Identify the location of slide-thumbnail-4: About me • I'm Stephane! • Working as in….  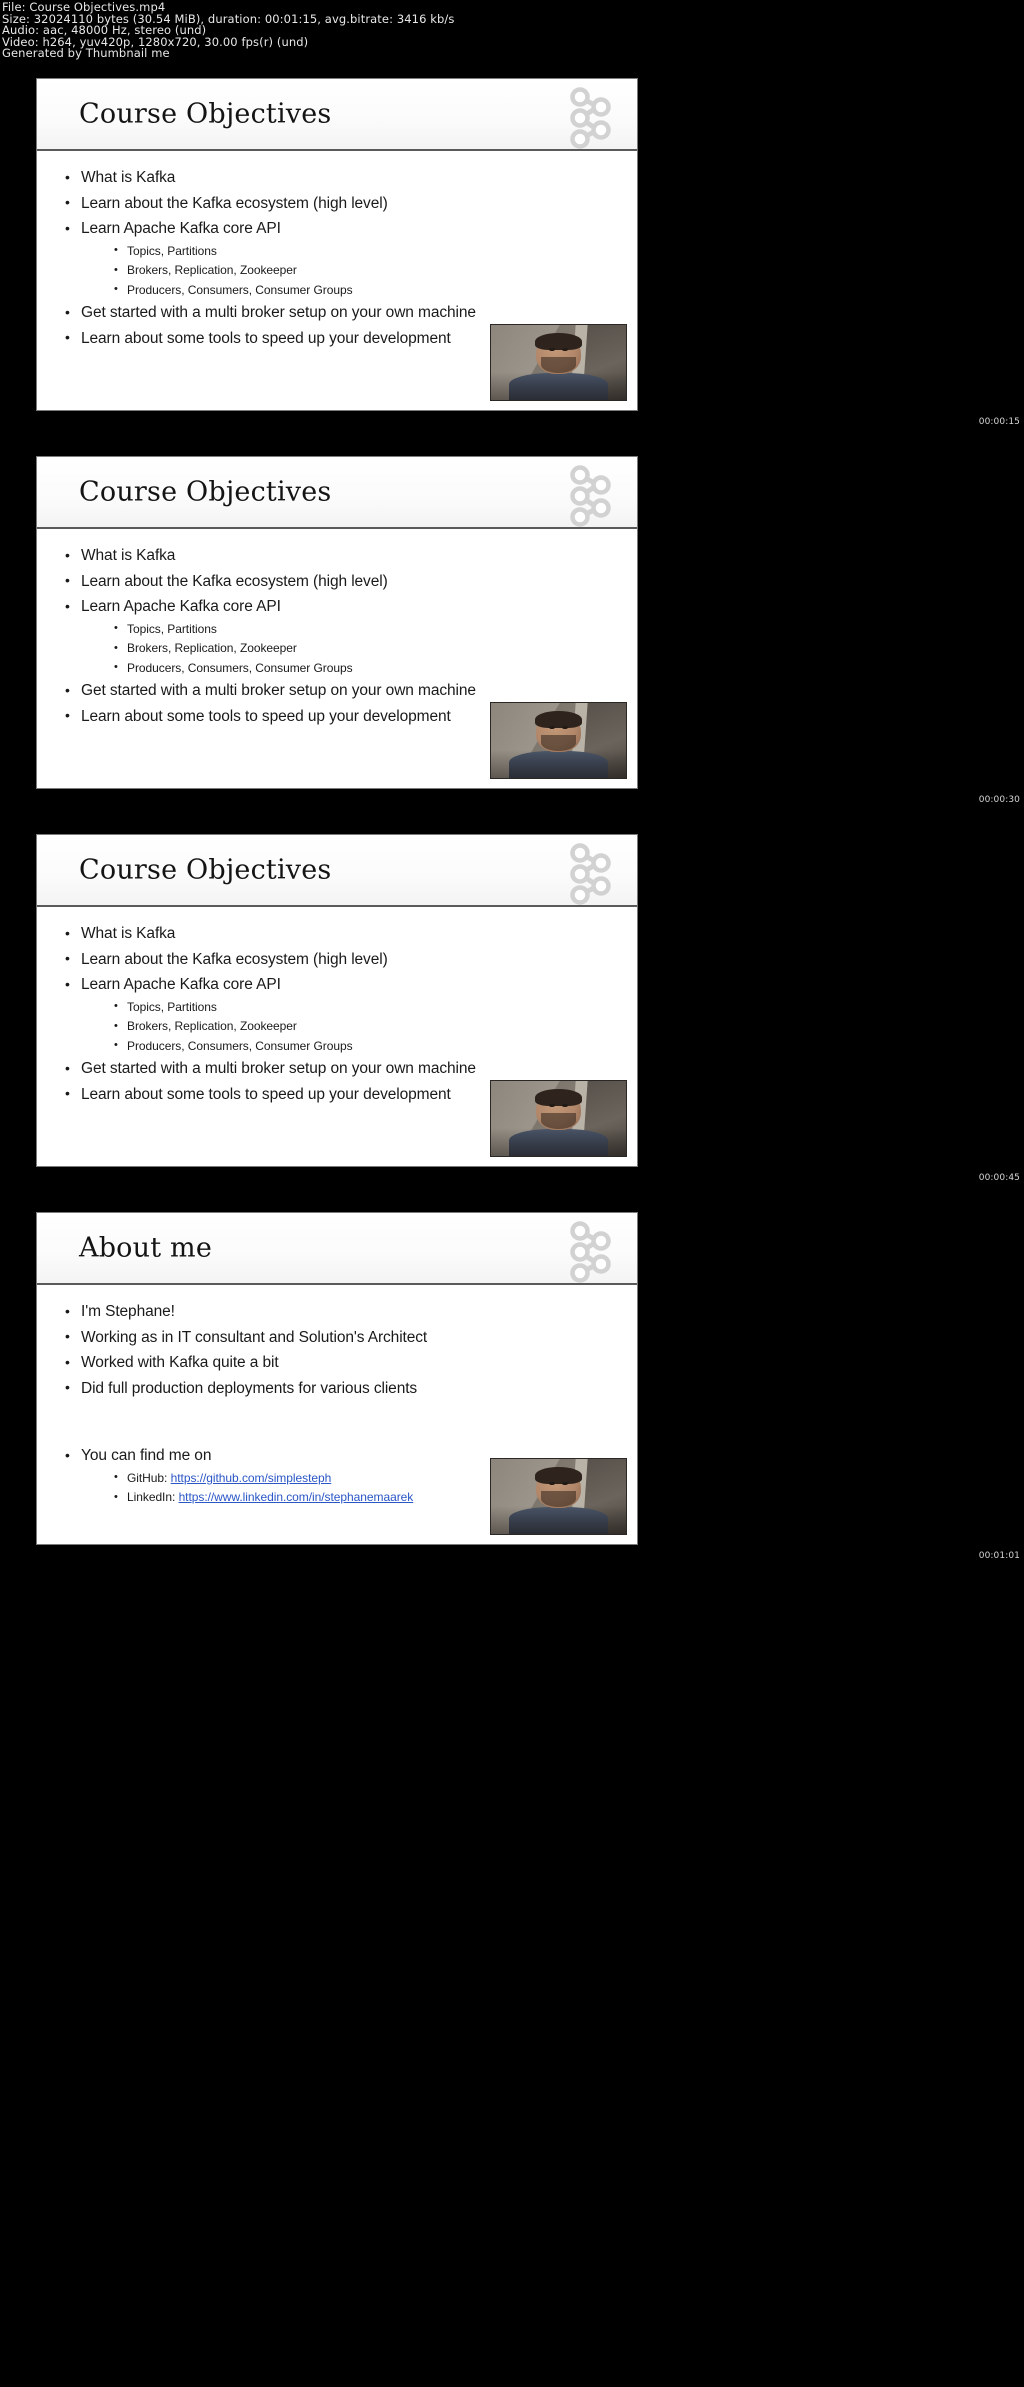
(337, 1378).